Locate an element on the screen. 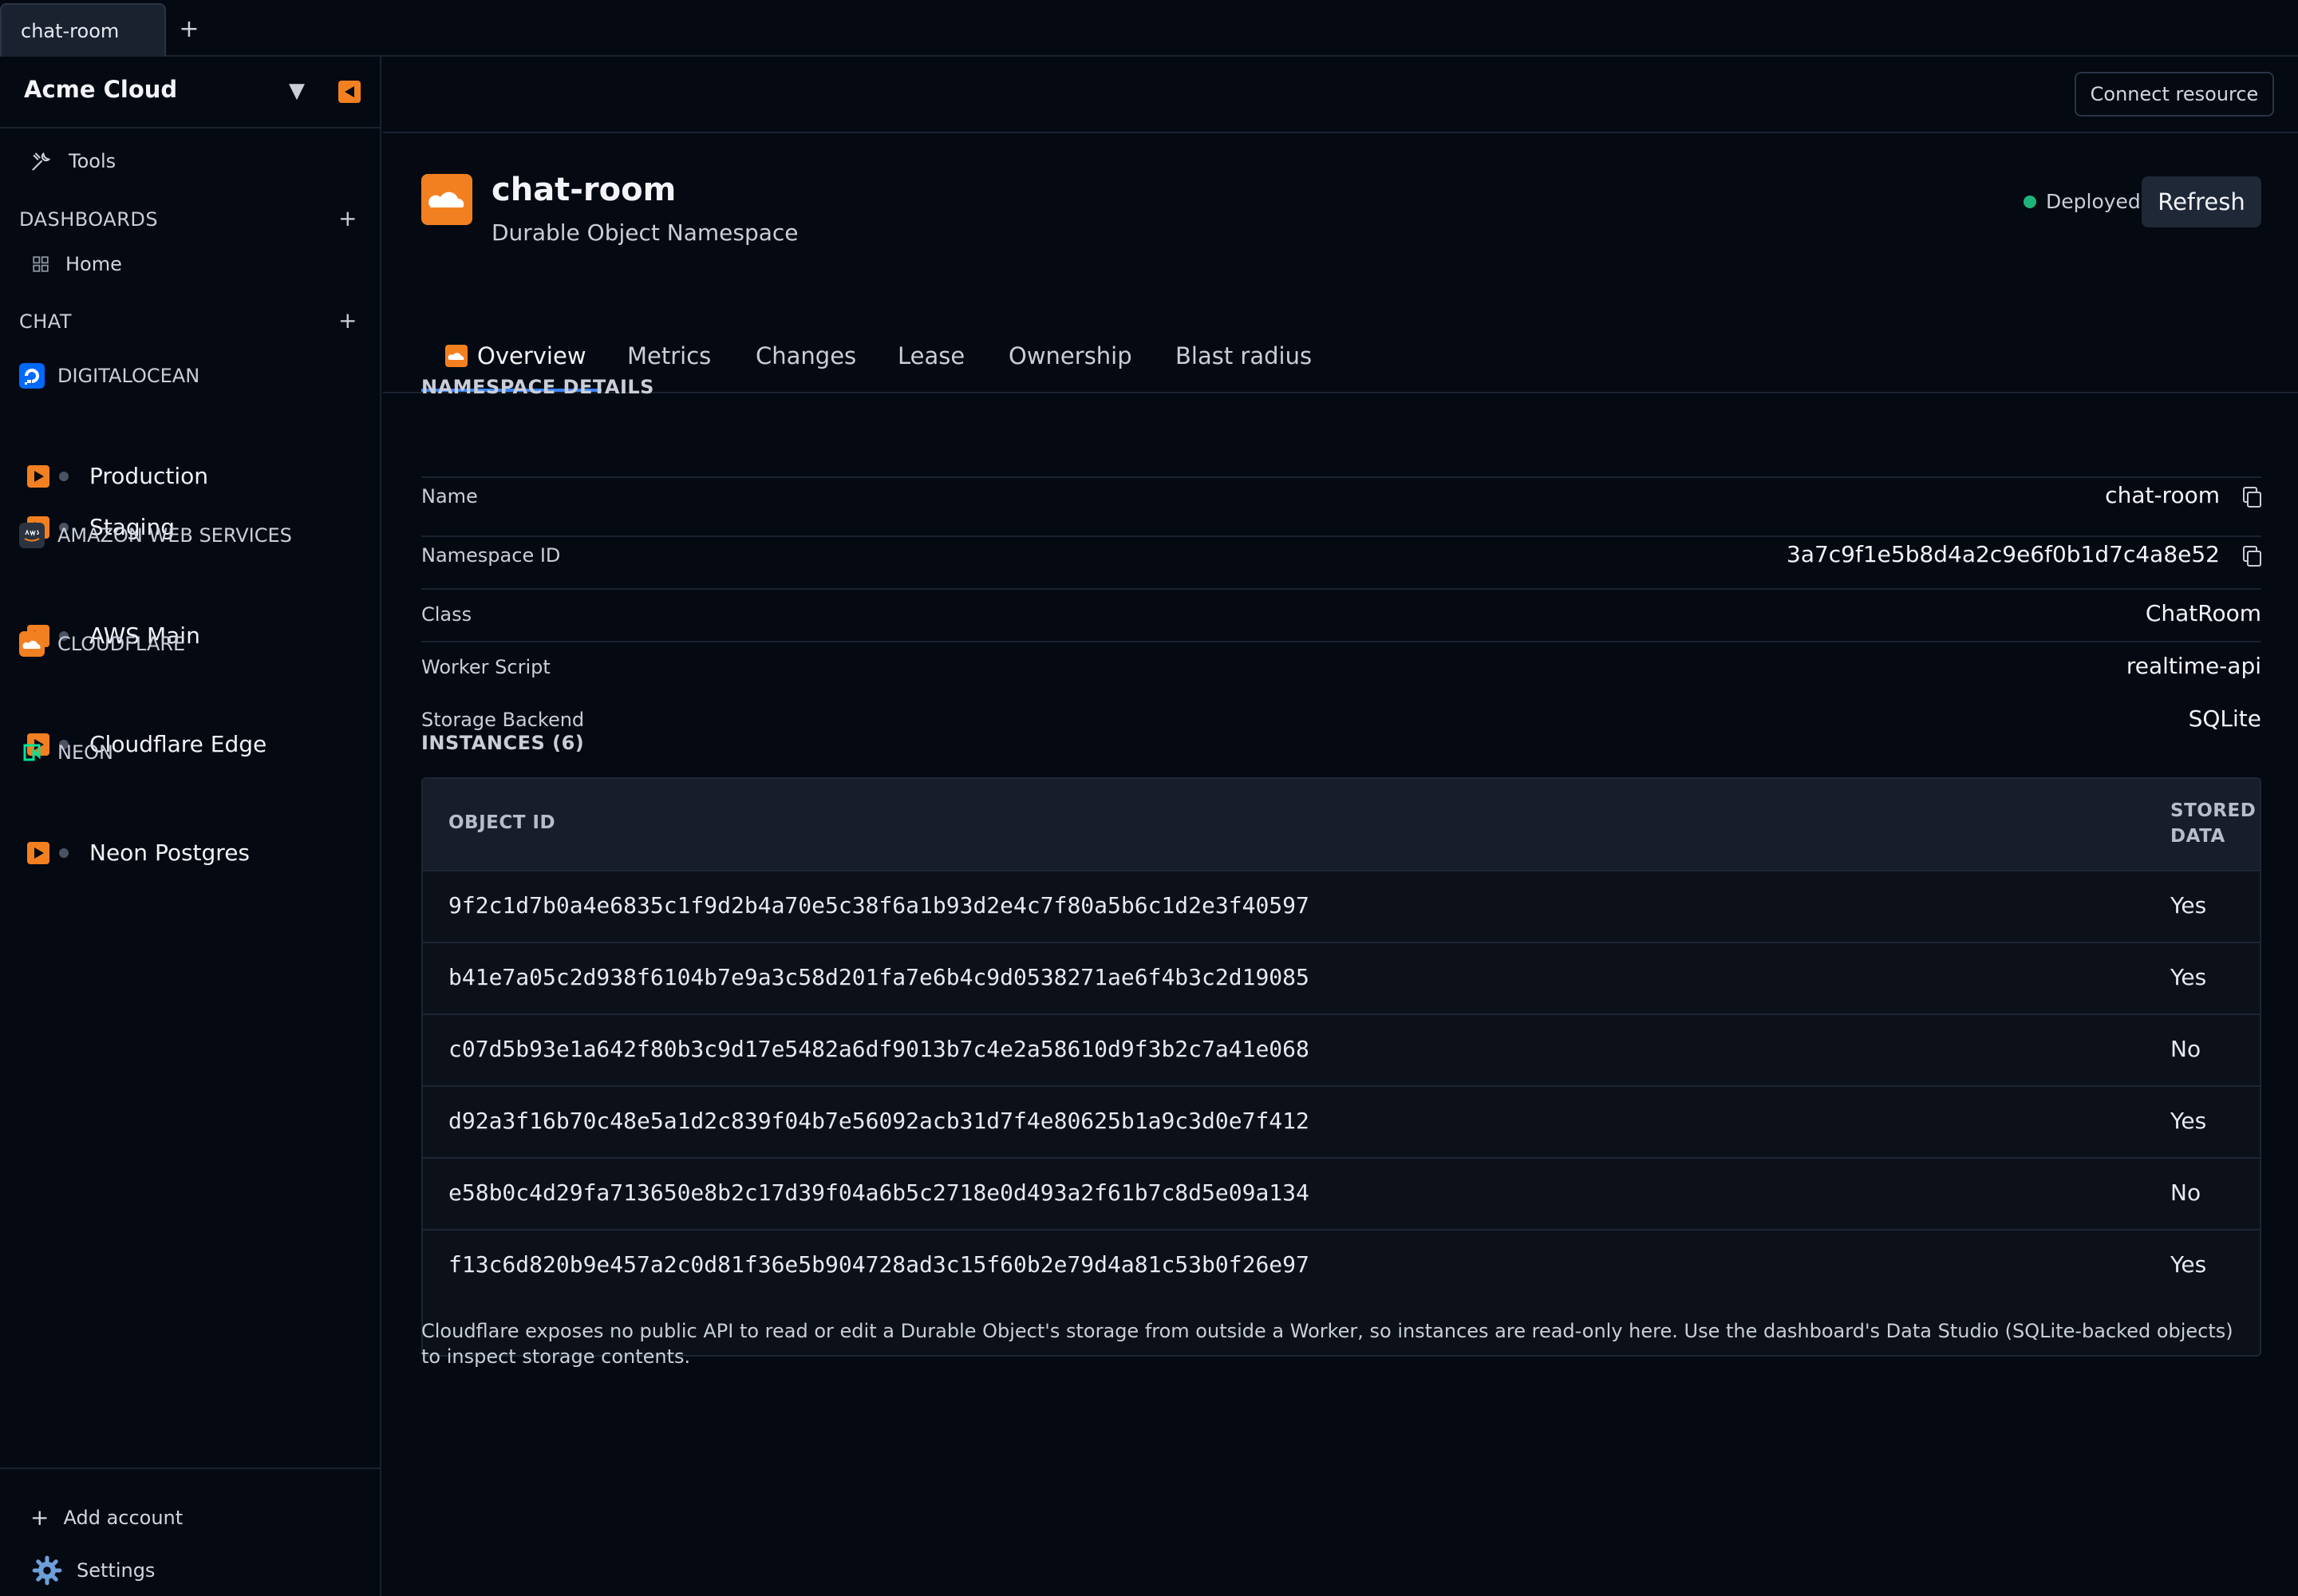 This screenshot has width=2298, height=1596. account-production: Production is located at coordinates (117, 476).